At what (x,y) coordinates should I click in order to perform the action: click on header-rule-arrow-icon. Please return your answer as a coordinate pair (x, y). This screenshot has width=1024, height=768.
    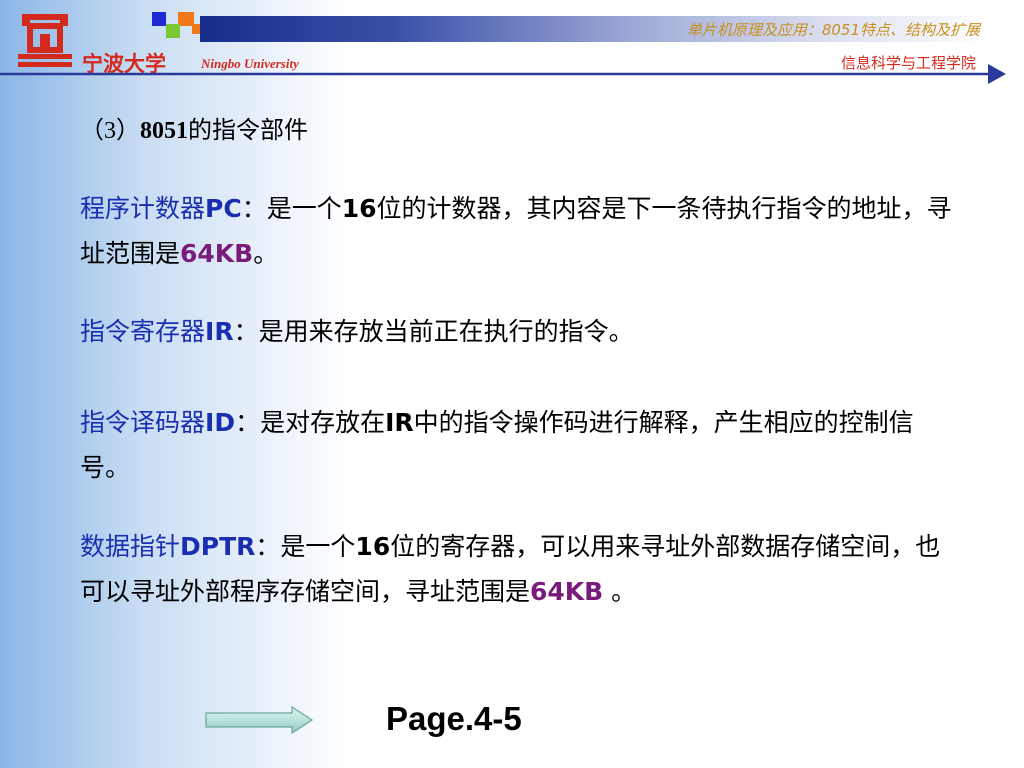
    Looking at the image, I should click on (503, 74).